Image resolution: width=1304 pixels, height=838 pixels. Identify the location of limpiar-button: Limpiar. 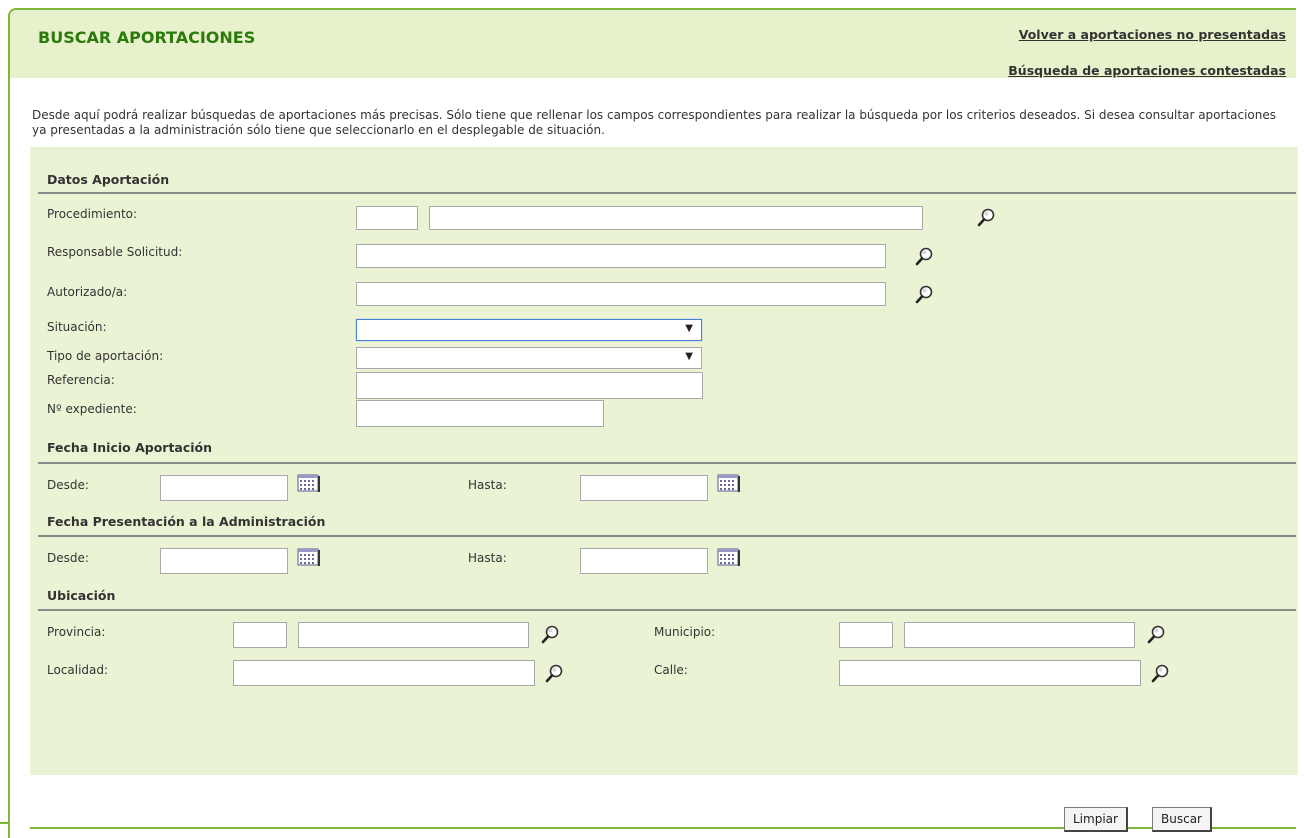
(1096, 819).